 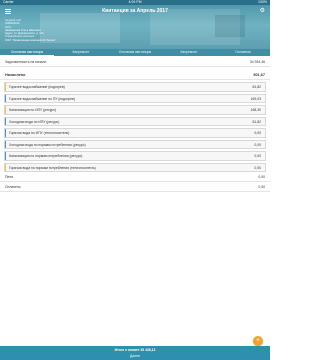 I want to click on service-value: 169,03, so click(x=255, y=98).